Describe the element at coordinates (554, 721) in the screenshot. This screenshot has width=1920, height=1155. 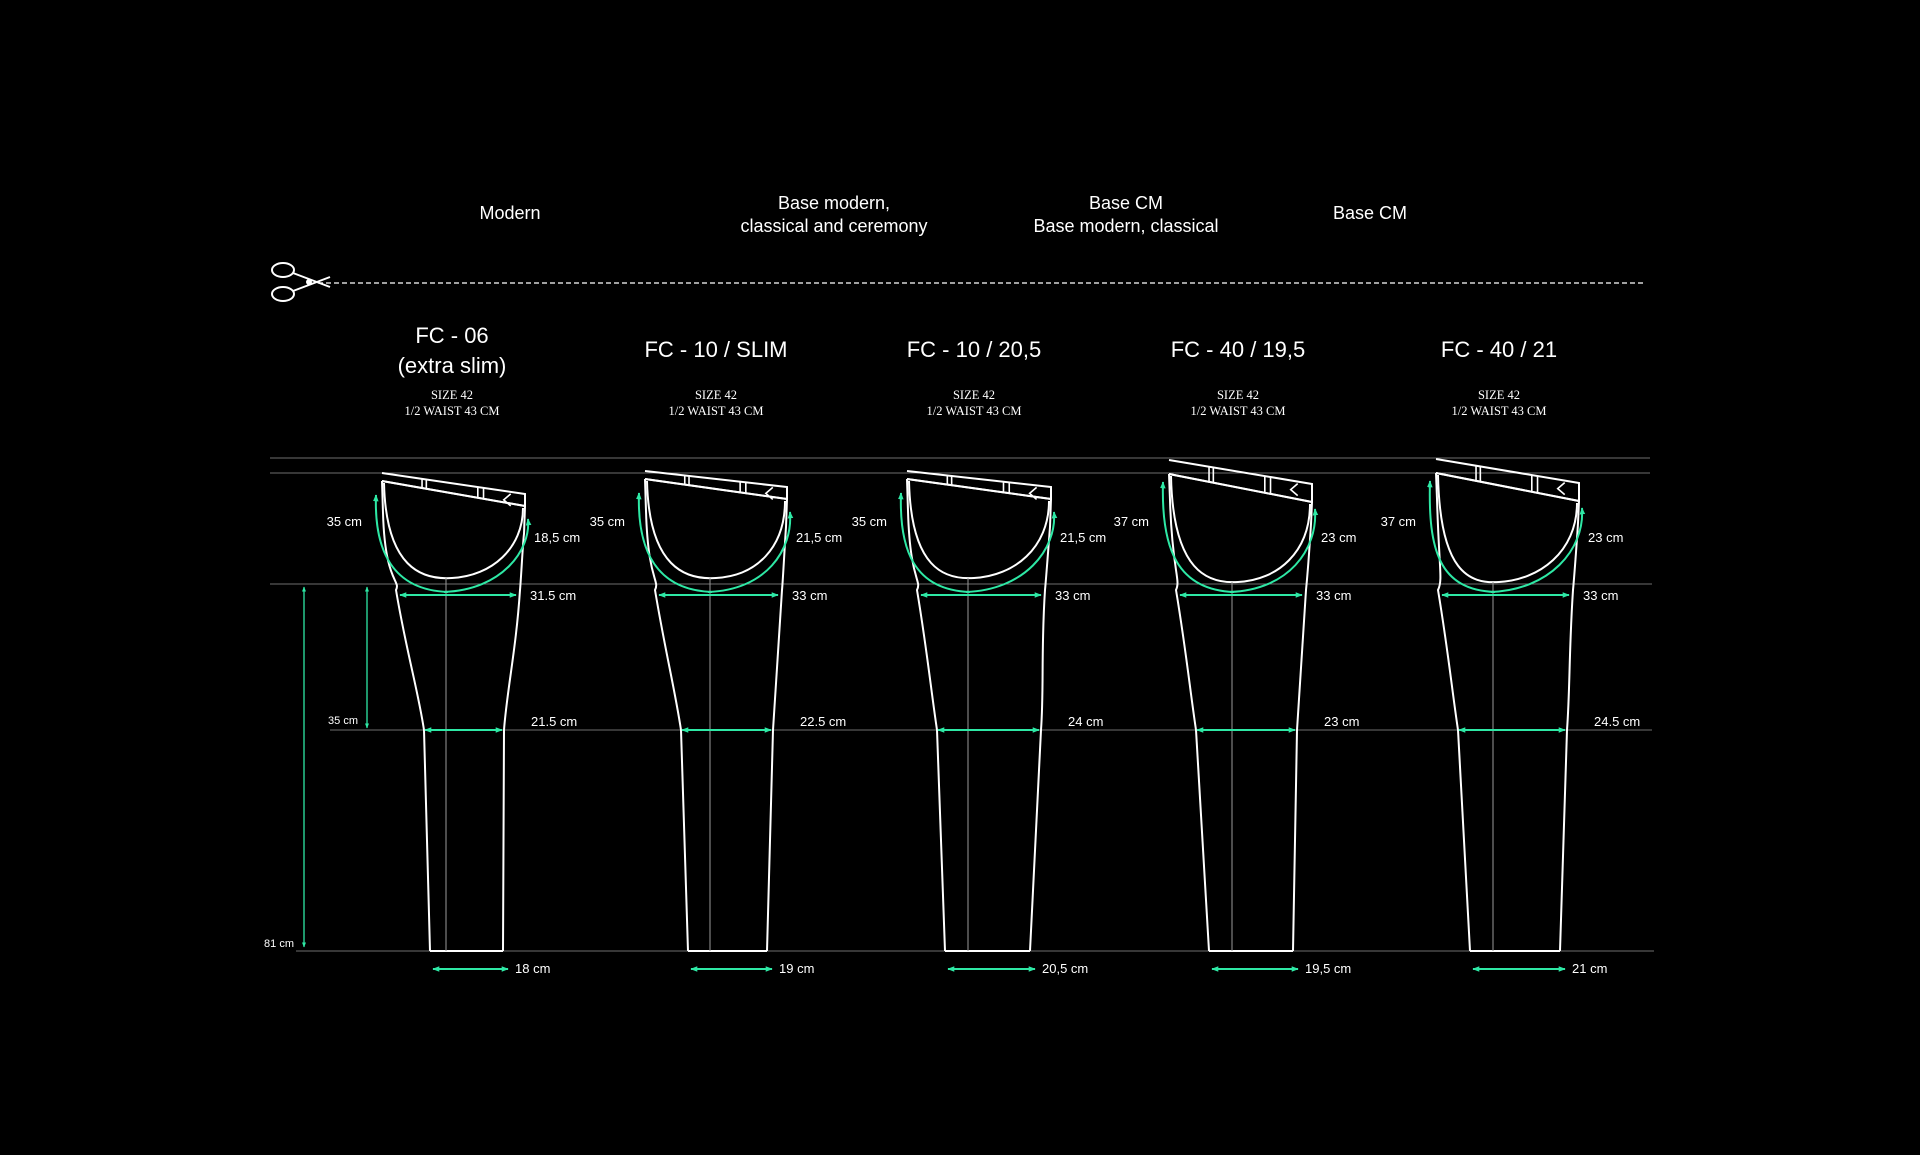
I see `knee-label: 21.5 cm` at that location.